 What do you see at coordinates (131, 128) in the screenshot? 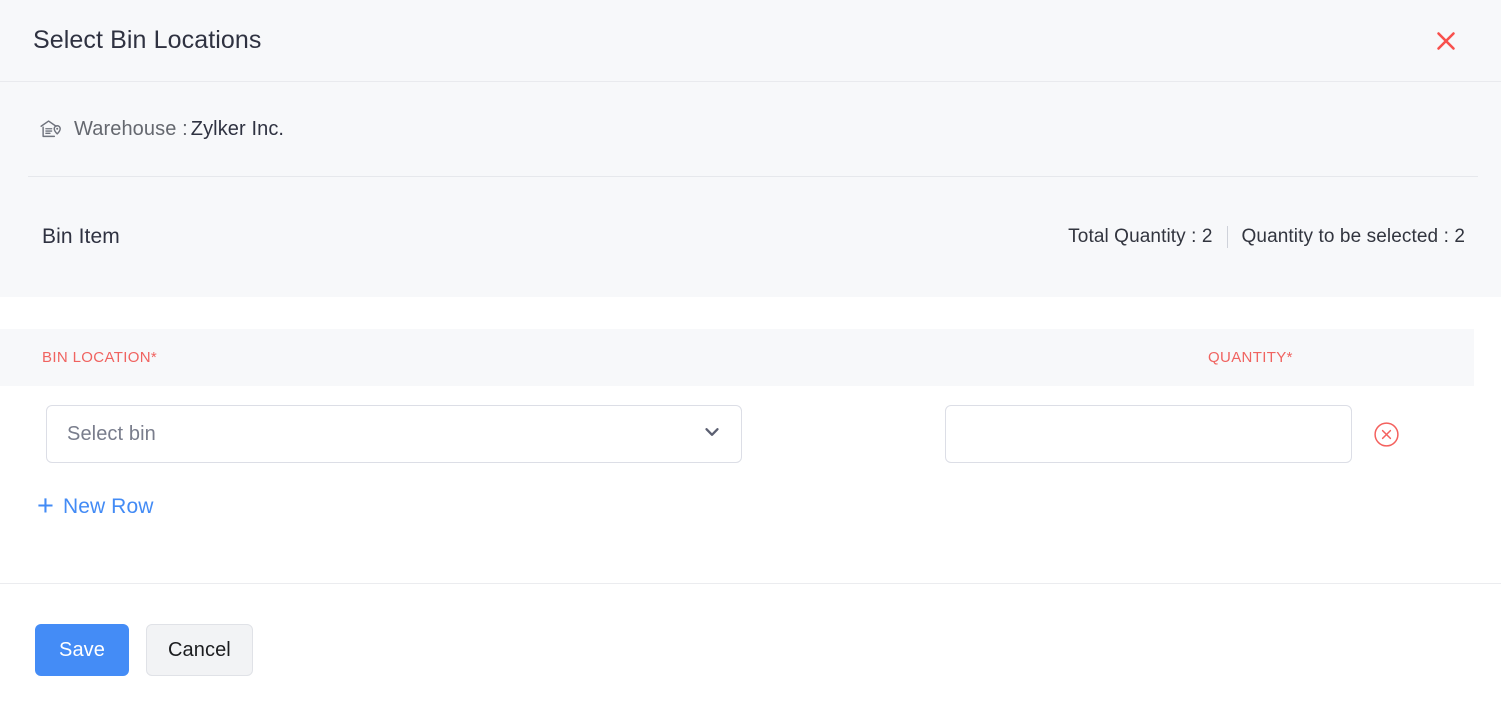
I see `warehouse-label: Warehouse :` at bounding box center [131, 128].